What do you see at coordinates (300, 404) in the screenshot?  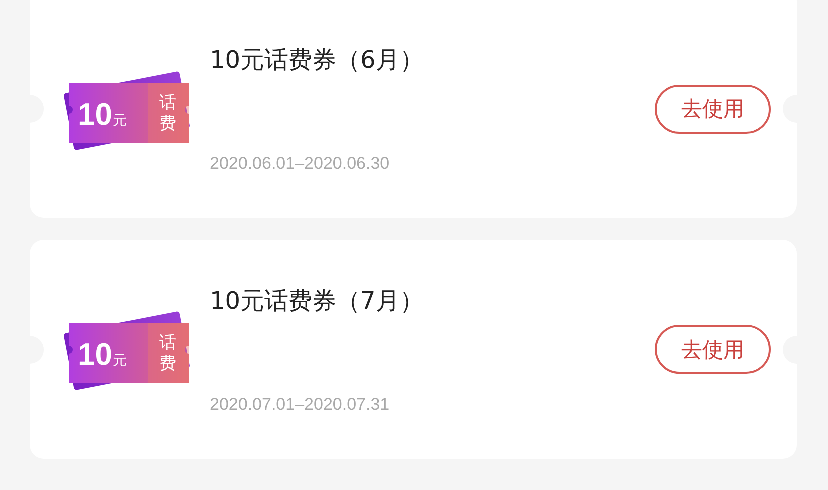 I see `validity-date: 2020.07.01–2020.07.31` at bounding box center [300, 404].